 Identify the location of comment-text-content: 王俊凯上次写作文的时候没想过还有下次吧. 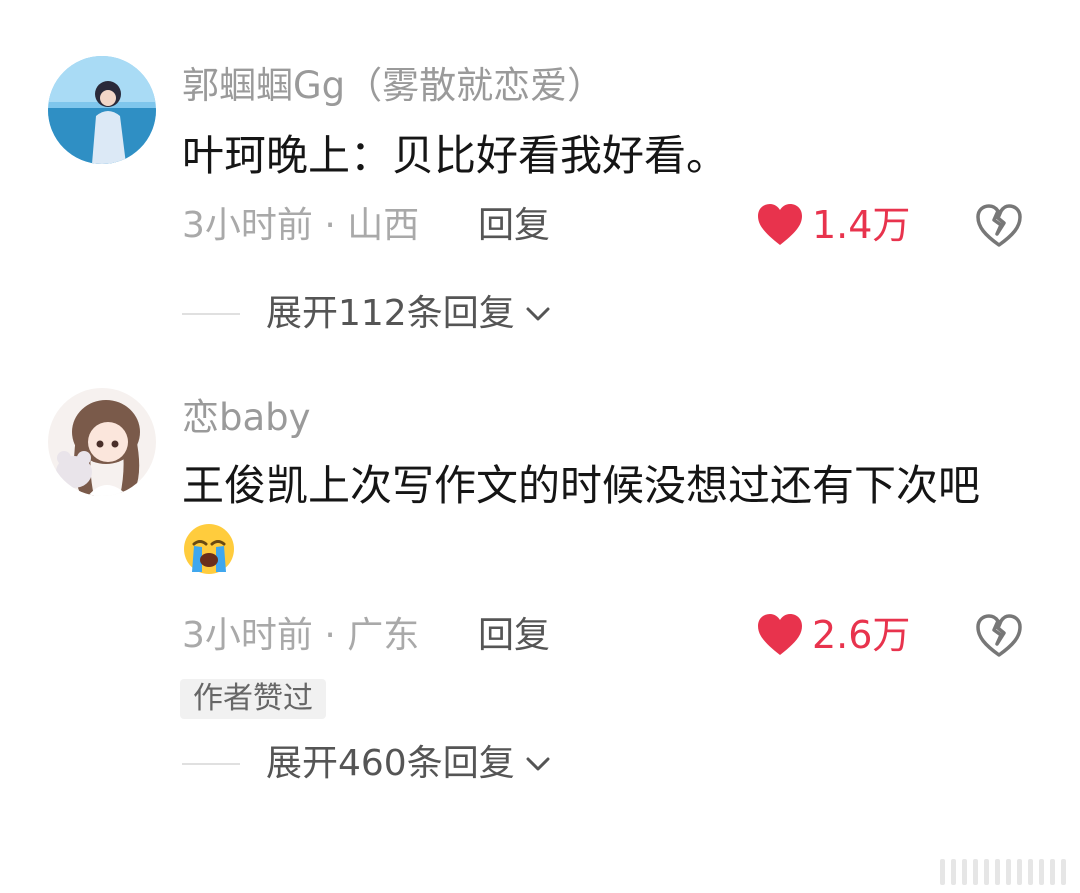
(581, 485).